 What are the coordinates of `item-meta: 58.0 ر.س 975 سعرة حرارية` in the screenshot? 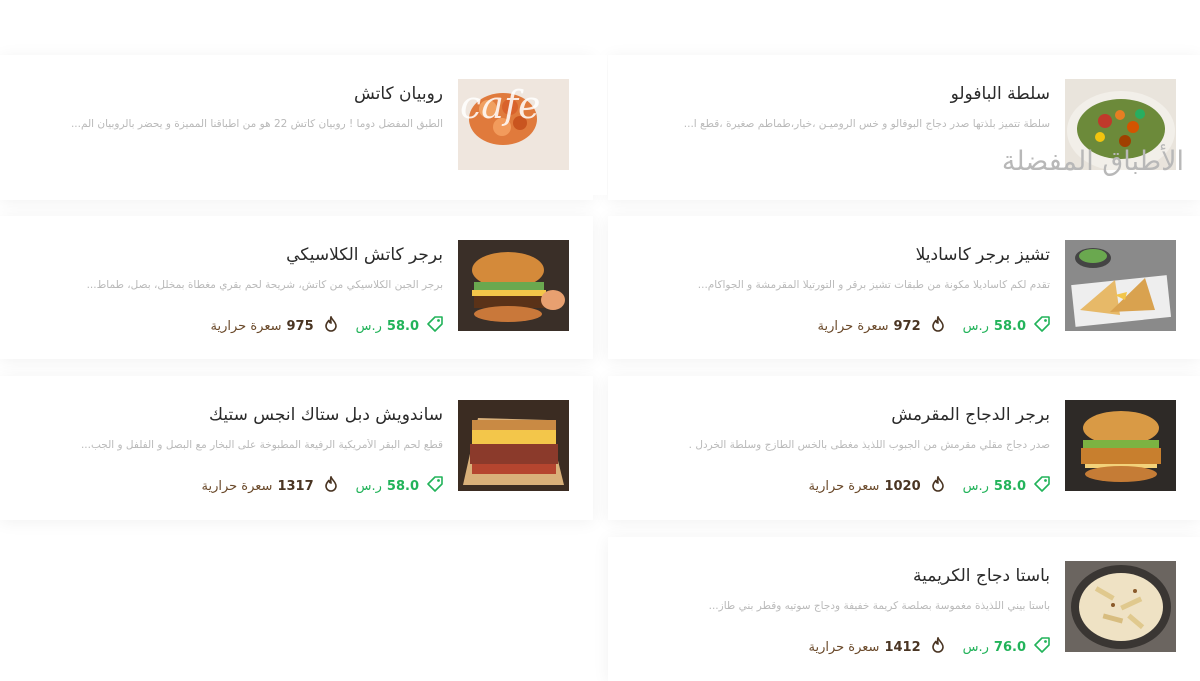 It's located at (326, 325).